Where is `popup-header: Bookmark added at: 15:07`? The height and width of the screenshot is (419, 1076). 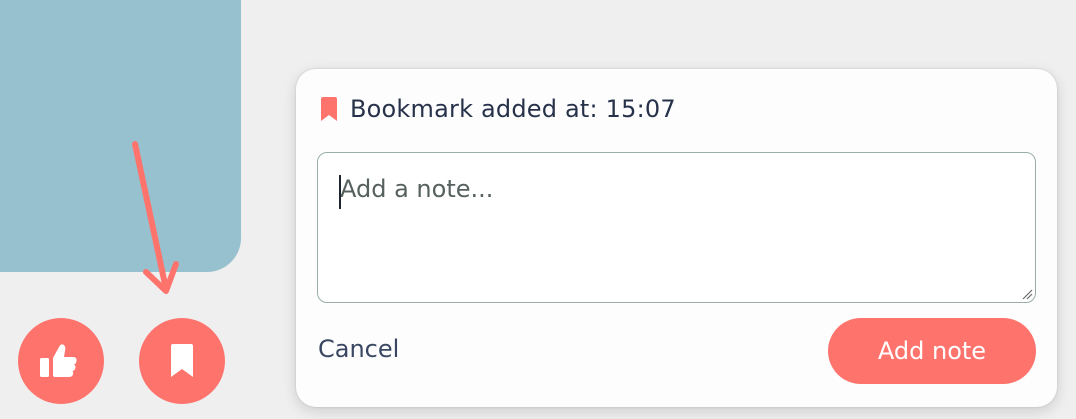
popup-header: Bookmark added at: 15:07 is located at coordinates (498, 109).